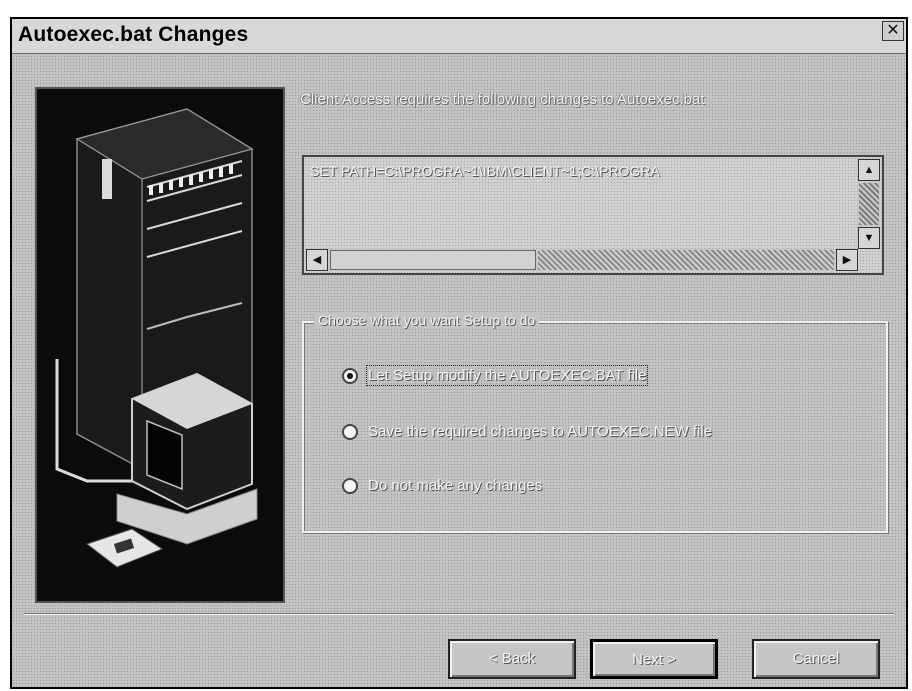 The image size is (912, 691). What do you see at coordinates (350, 376) in the screenshot?
I see `radio-button-checked` at bounding box center [350, 376].